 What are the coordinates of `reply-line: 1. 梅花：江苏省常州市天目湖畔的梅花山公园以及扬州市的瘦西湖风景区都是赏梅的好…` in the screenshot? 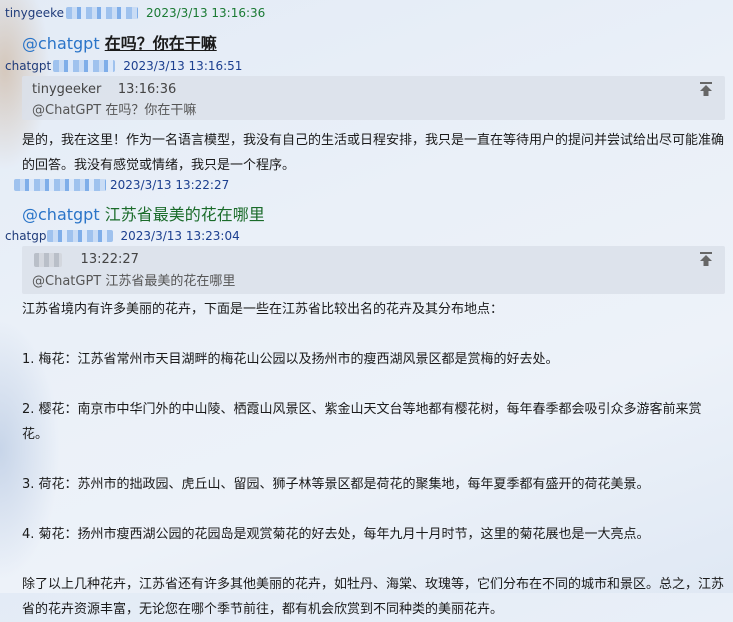 It's located at (290, 359).